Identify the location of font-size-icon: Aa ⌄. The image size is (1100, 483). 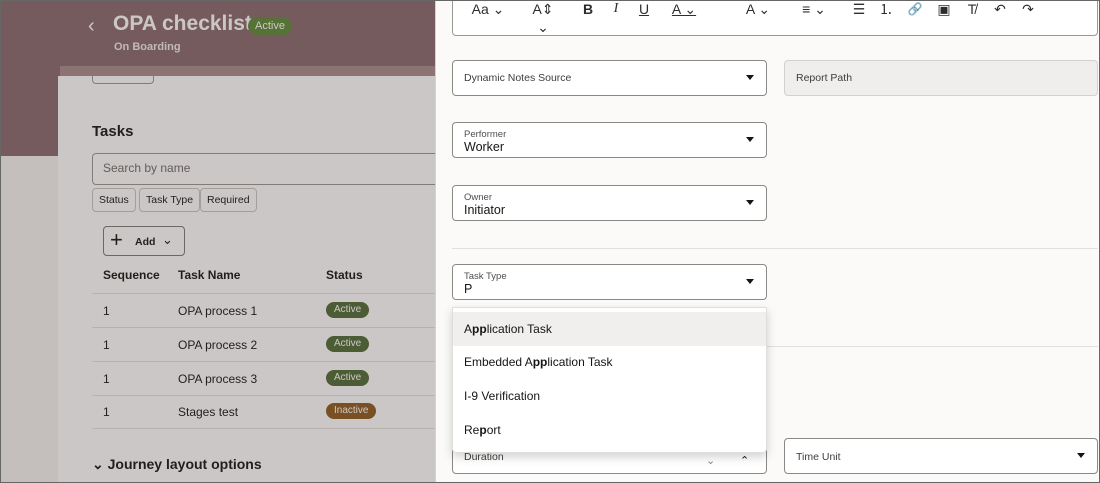
(488, 9).